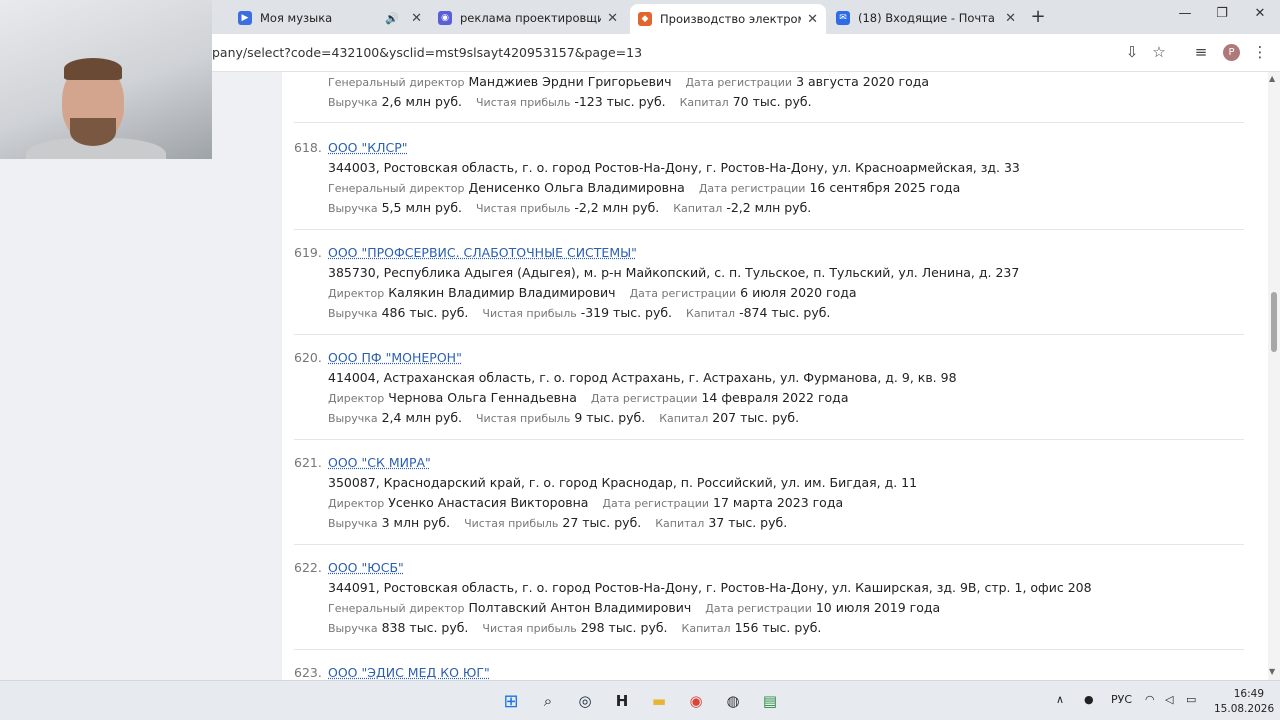  I want to click on game-app-icon: ◍, so click(733, 701).